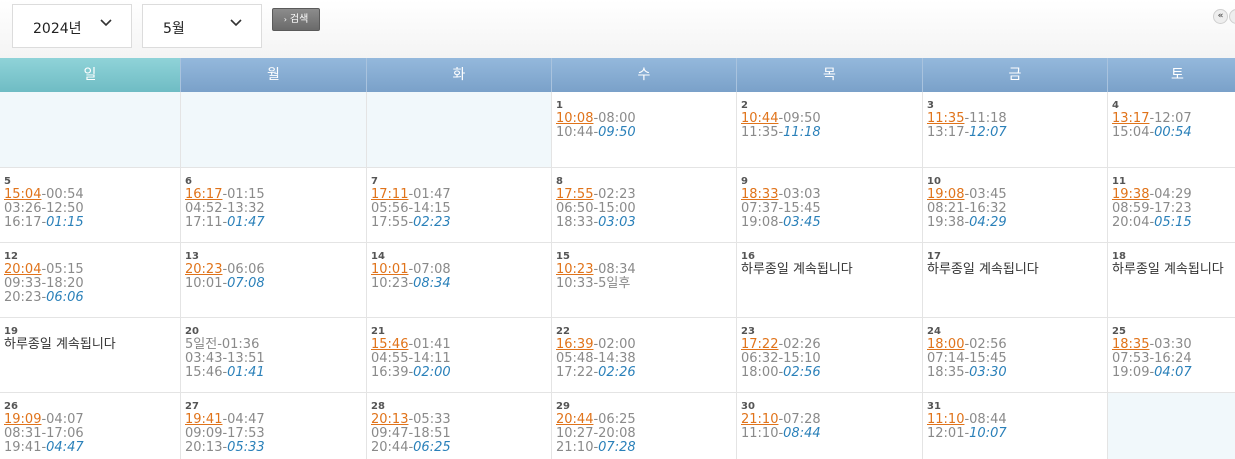  Describe the element at coordinates (831, 359) in the screenshot. I see `time-line: 06:32-15:10` at that location.